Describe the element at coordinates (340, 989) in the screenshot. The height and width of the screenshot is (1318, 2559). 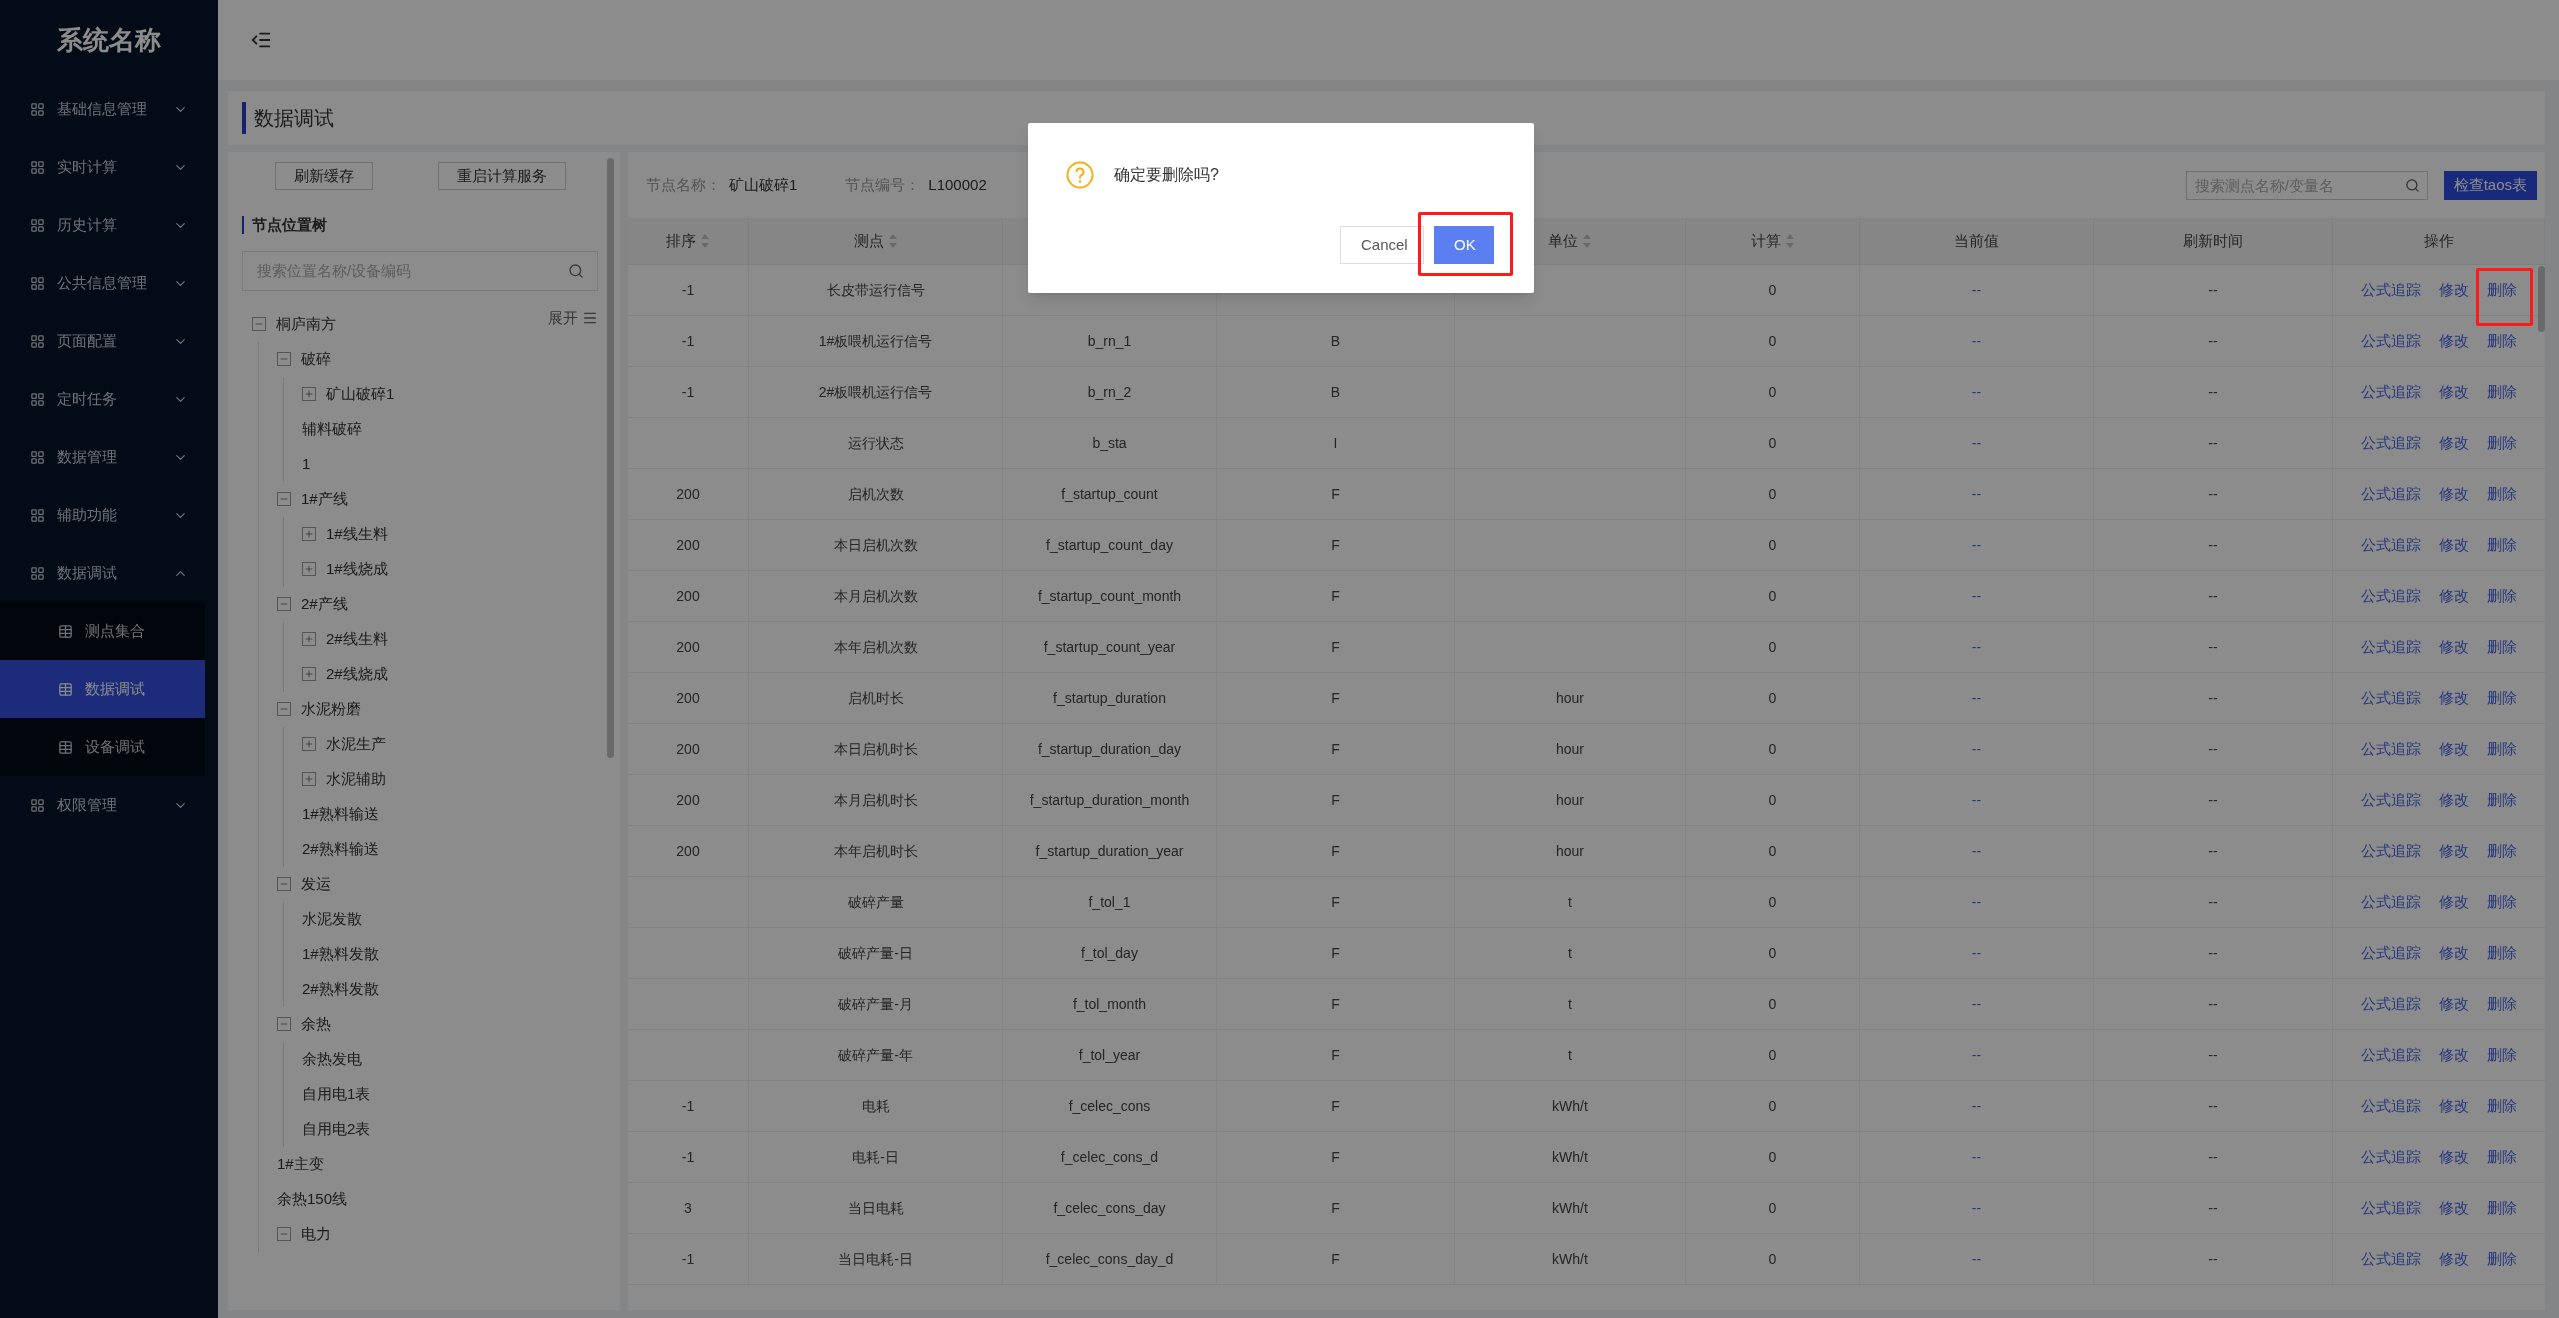
I see `tree-node: 2#熟料发散` at that location.